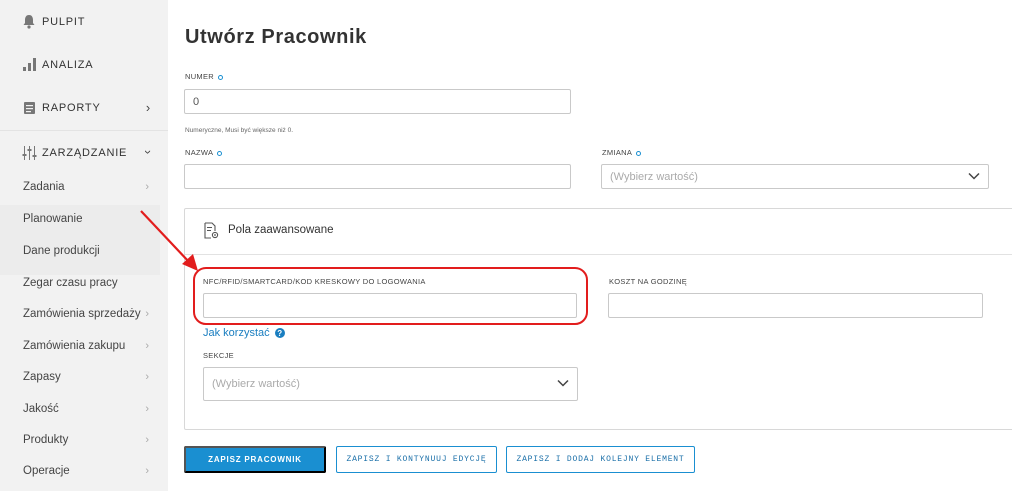 The image size is (1012, 491). What do you see at coordinates (648, 281) in the screenshot?
I see `cost-label: KOSZT NA GODZINĘ` at bounding box center [648, 281].